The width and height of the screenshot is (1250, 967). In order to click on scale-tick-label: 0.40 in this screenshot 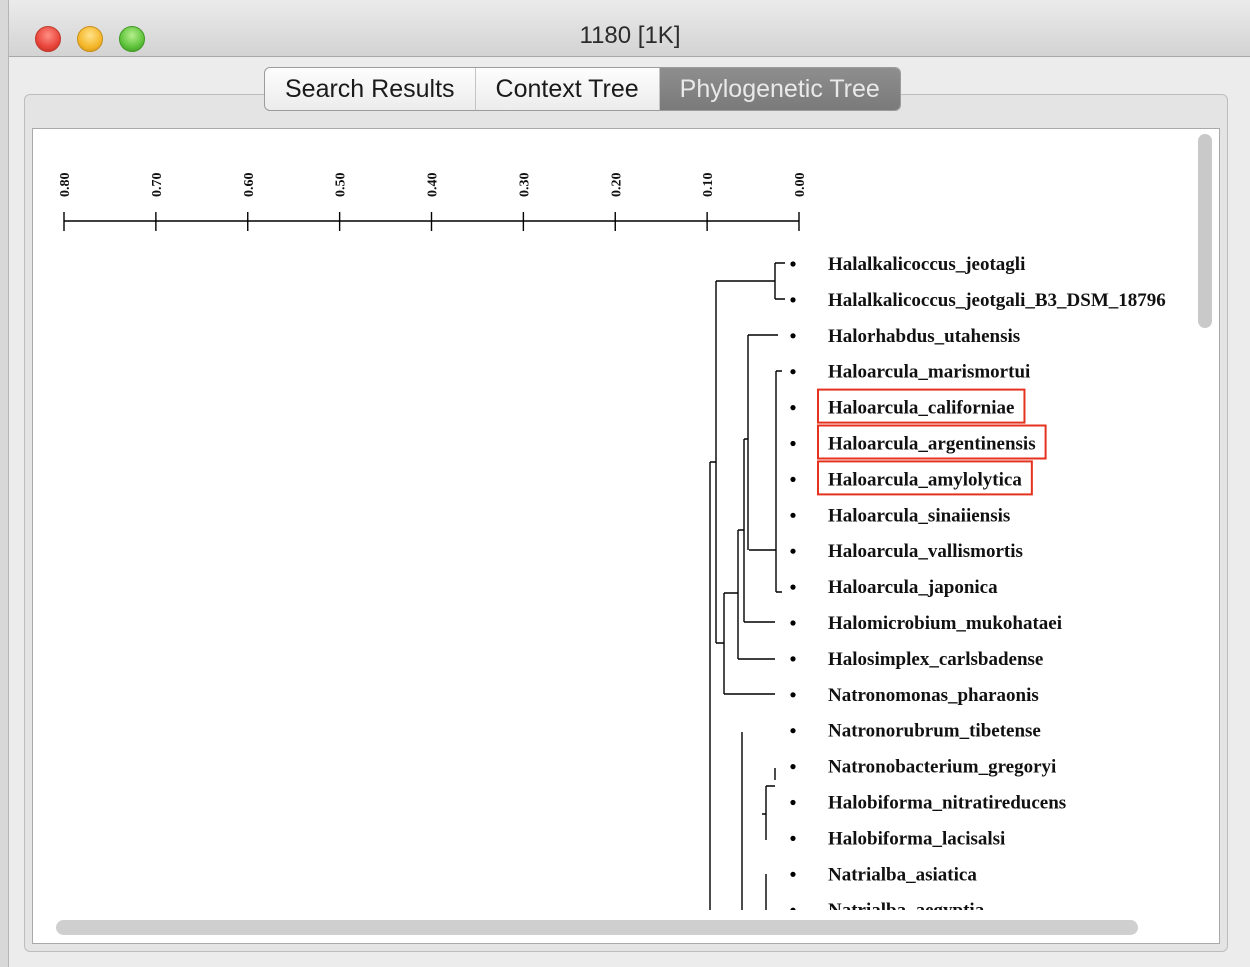, I will do `click(433, 185)`.